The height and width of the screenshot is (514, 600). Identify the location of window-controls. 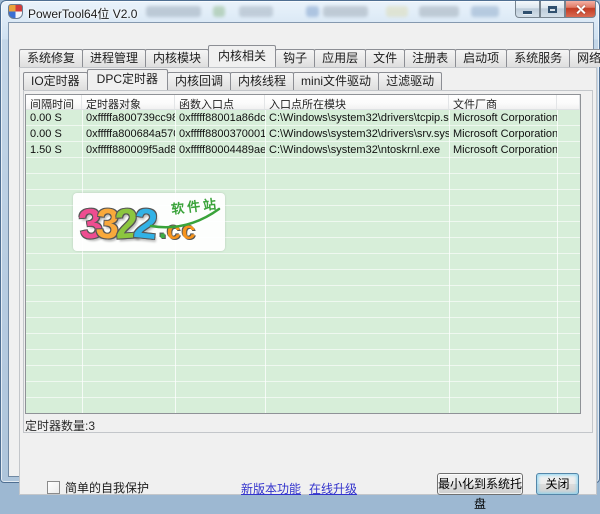
(555, 9).